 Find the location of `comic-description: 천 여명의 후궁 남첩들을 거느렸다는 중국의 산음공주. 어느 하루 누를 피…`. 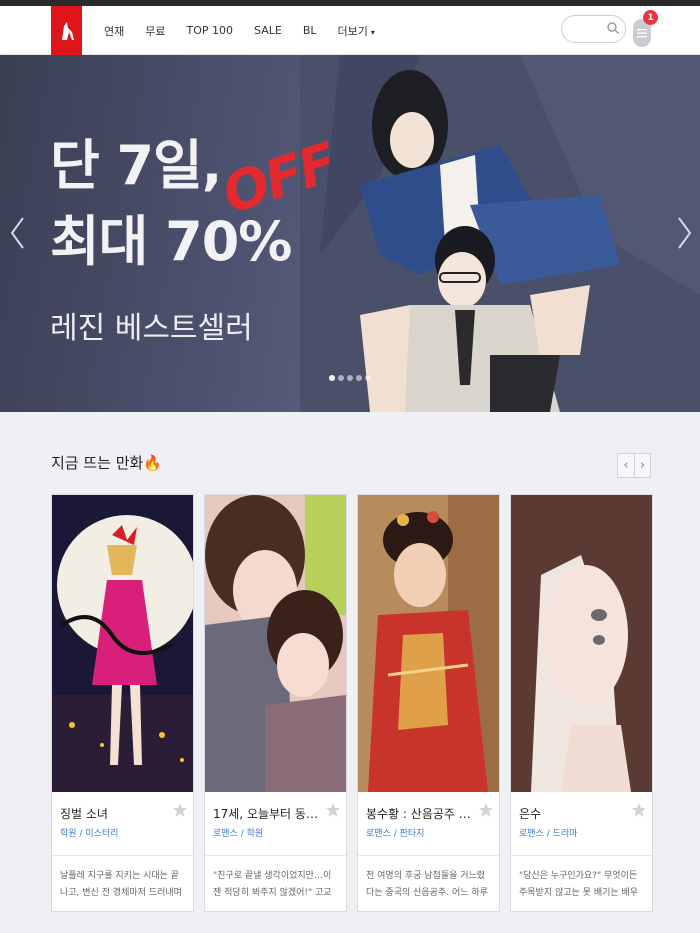

comic-description: 천 여명의 후궁 남첩들을 거느렸다는 중국의 산음공주. 어느 하루 누를 피… is located at coordinates (427, 884).